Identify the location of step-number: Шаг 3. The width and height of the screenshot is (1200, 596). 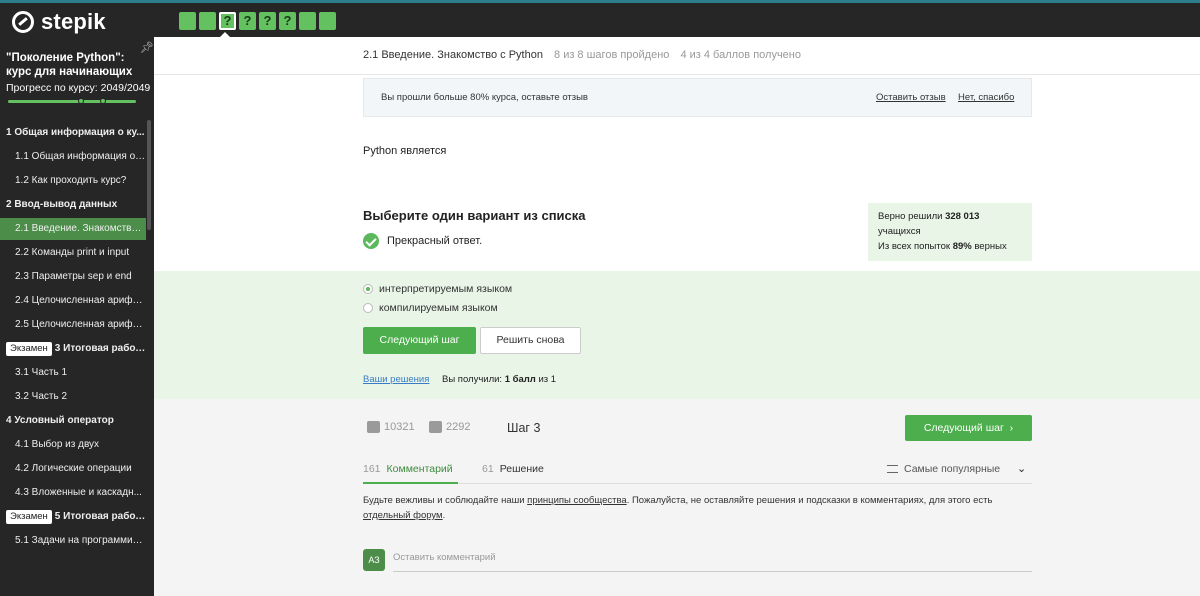
(524, 428).